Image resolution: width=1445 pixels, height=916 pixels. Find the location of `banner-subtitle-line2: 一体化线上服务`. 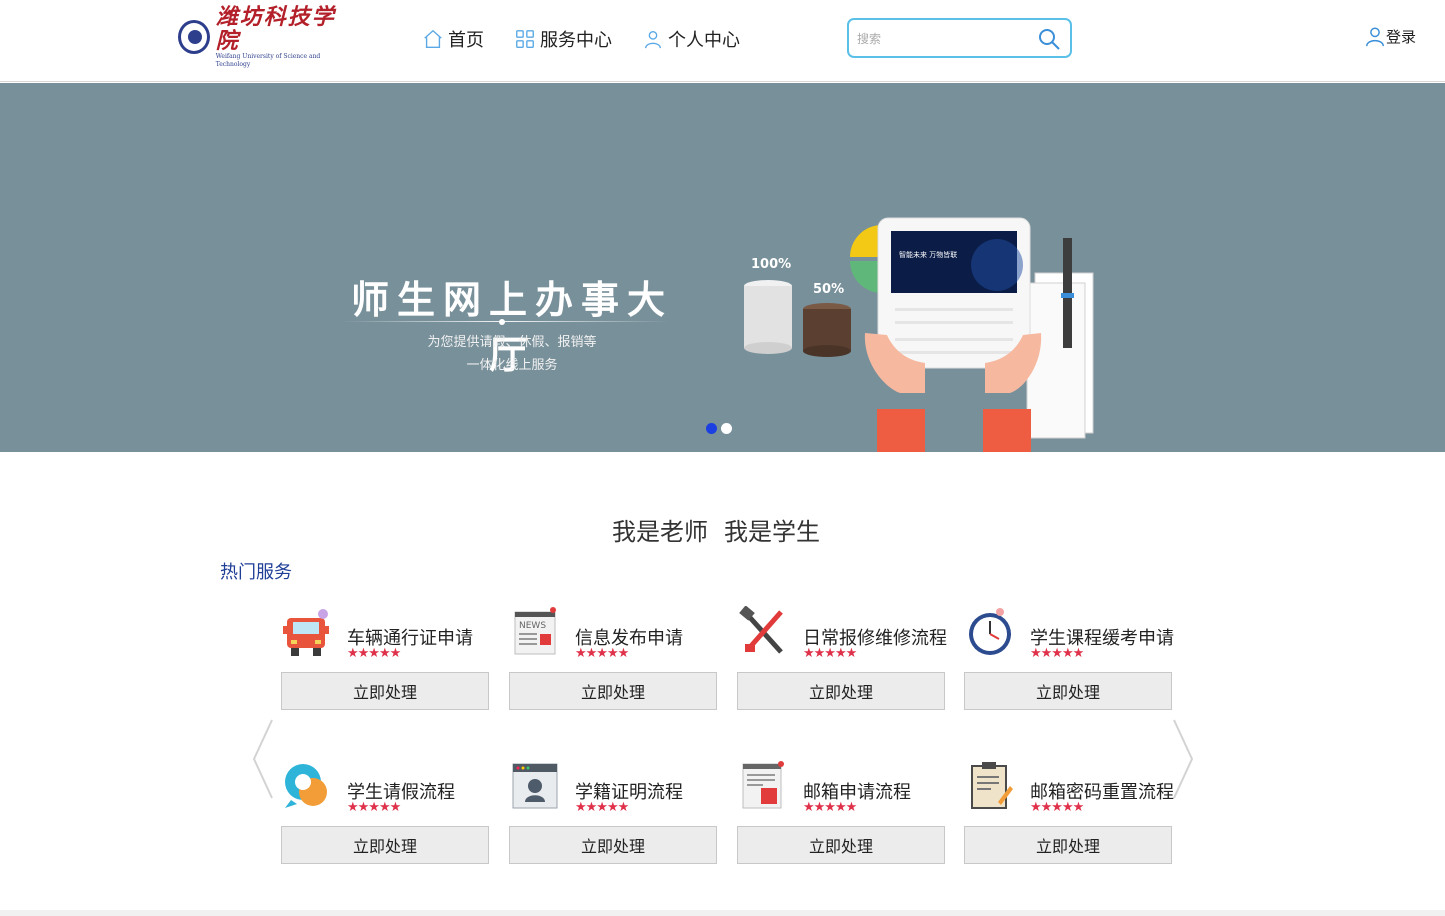

banner-subtitle-line2: 一体化线上服务 is located at coordinates (512, 365).